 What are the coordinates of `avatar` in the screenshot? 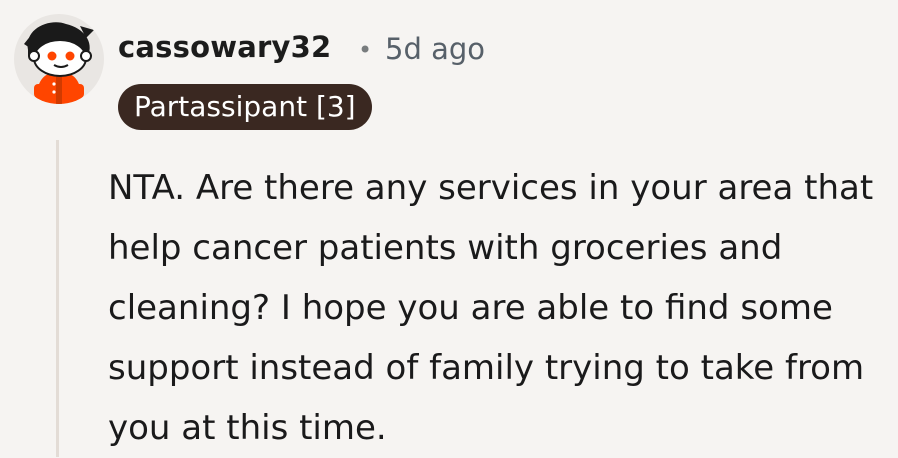 It's located at (59, 59).